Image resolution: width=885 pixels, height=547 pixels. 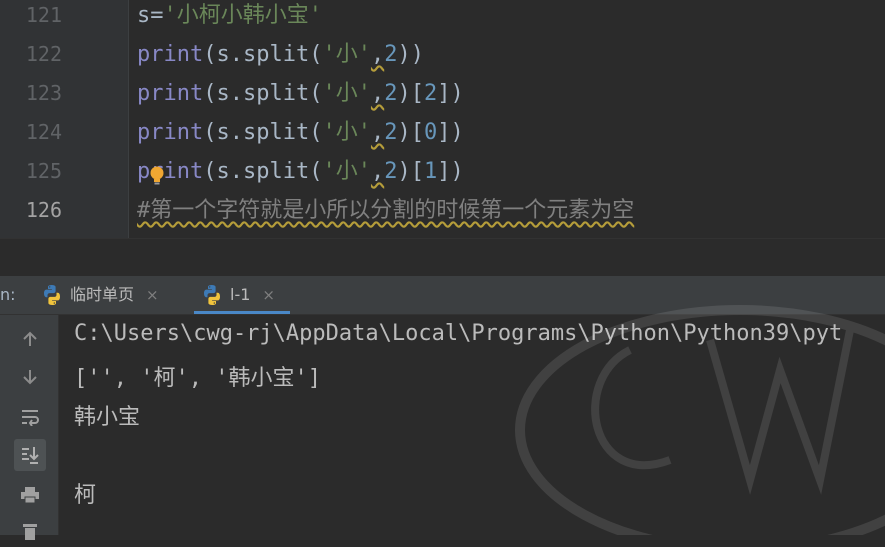 What do you see at coordinates (30, 377) in the screenshot?
I see `down-arrow-icon` at bounding box center [30, 377].